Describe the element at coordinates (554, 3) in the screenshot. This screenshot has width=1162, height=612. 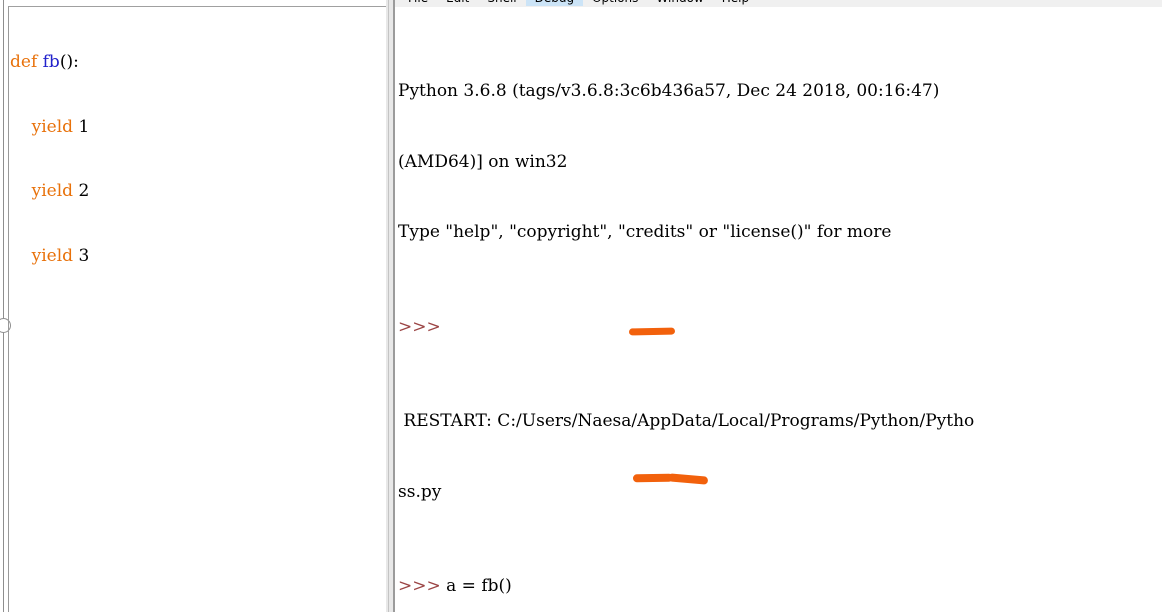
I see `menu-item-debug: Debug` at that location.